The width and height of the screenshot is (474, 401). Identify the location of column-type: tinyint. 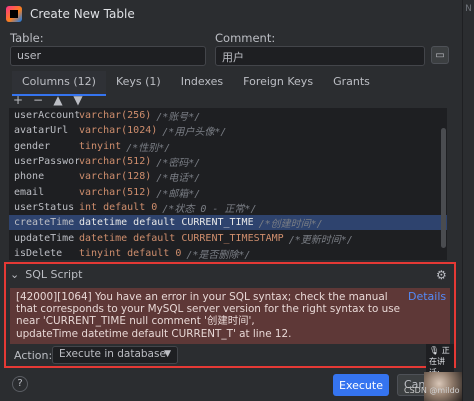
(100, 146).